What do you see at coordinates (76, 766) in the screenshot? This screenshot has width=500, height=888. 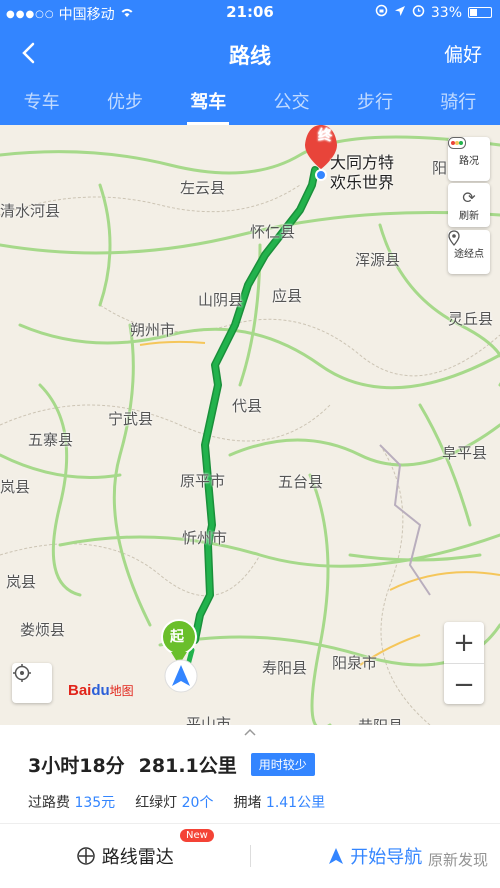 I see `route-duration: 3小时18分` at bounding box center [76, 766].